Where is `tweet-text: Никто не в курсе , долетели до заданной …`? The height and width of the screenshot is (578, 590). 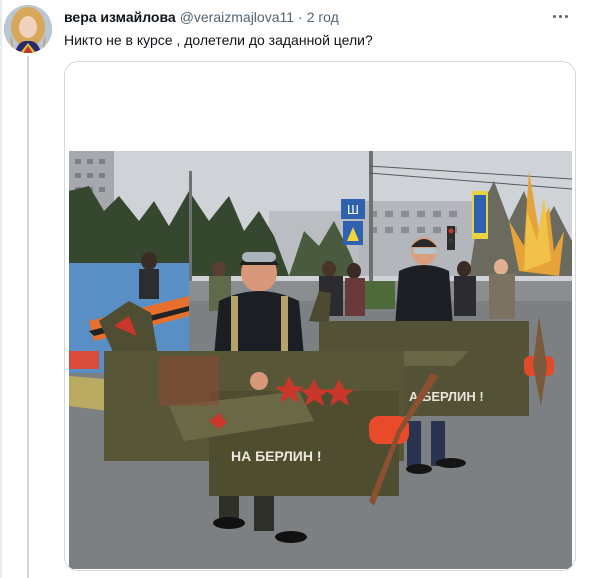 tweet-text: Никто не в курсе , долетели до заданной … is located at coordinates (218, 40).